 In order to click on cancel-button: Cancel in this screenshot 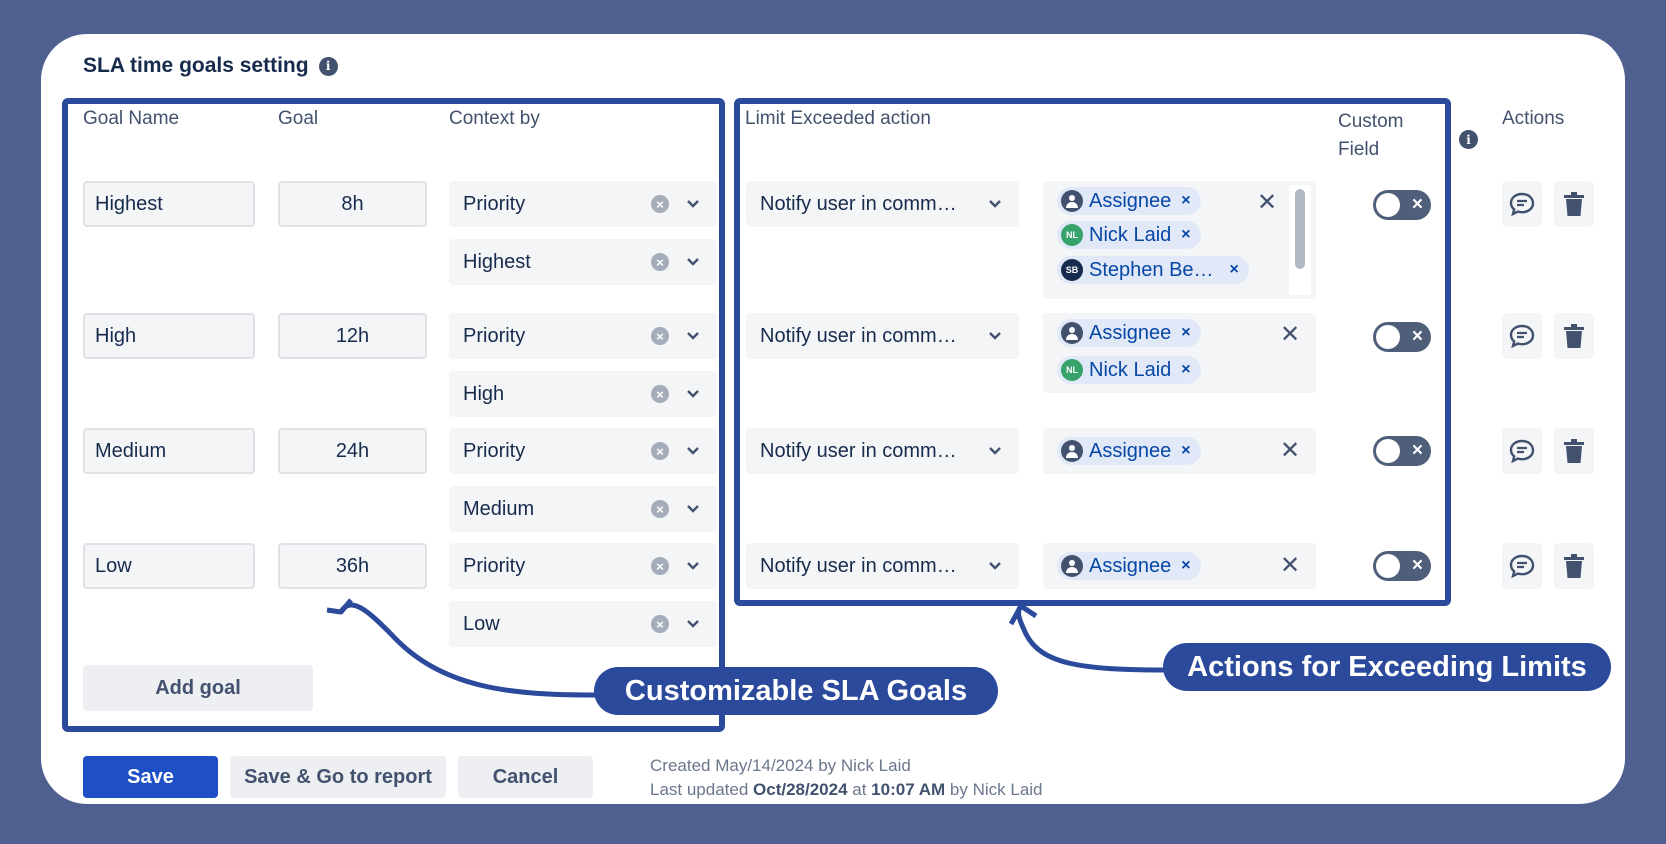, I will do `click(525, 777)`.